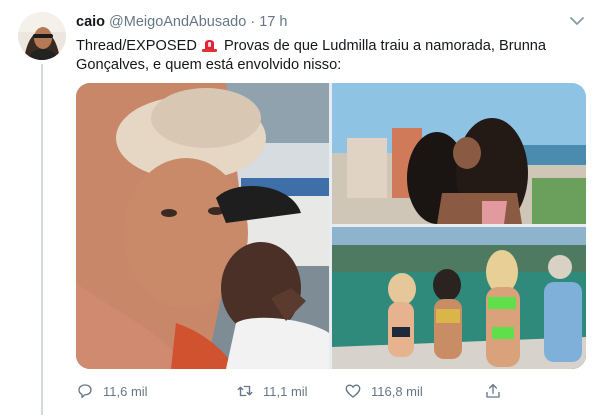 This screenshot has width=601, height=415. I want to click on retweet-button: 11,1 mil, so click(272, 391).